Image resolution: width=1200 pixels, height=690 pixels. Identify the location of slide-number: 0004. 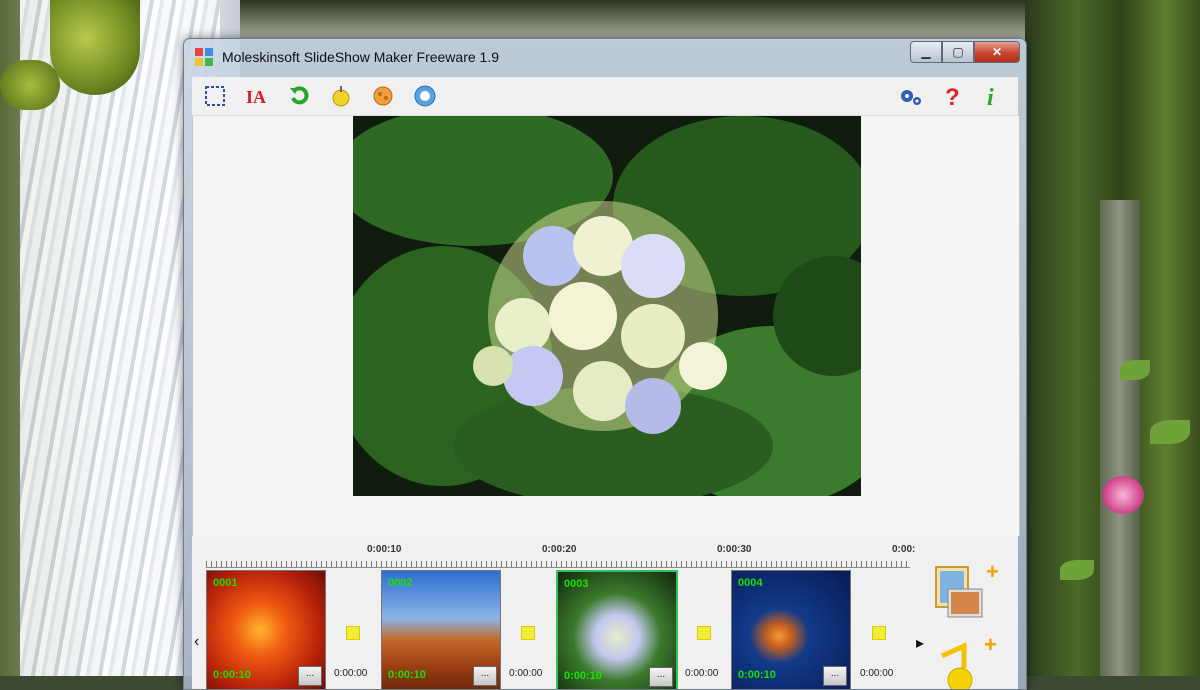
(750, 583).